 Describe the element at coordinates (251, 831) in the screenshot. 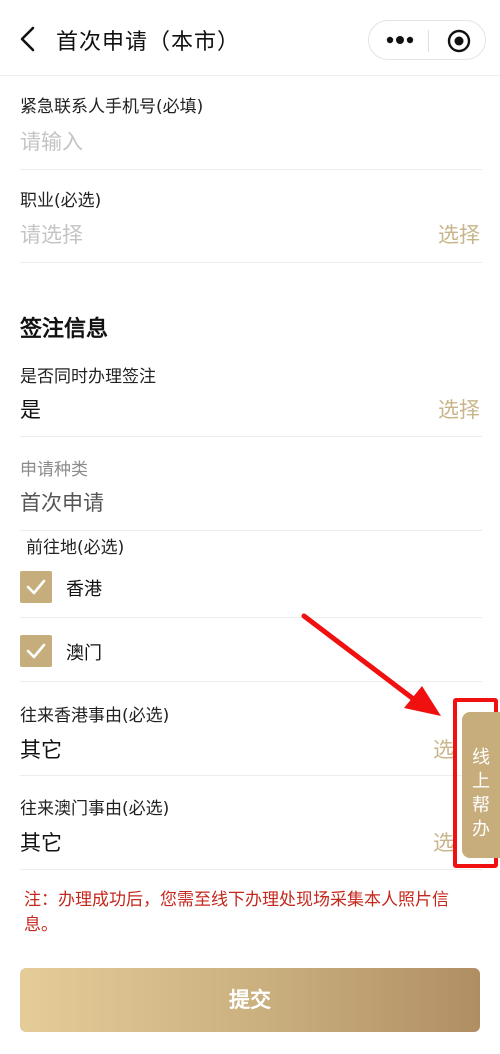

I see `macau-reason-field: 往来澳门事由(必选) 其它 选` at that location.